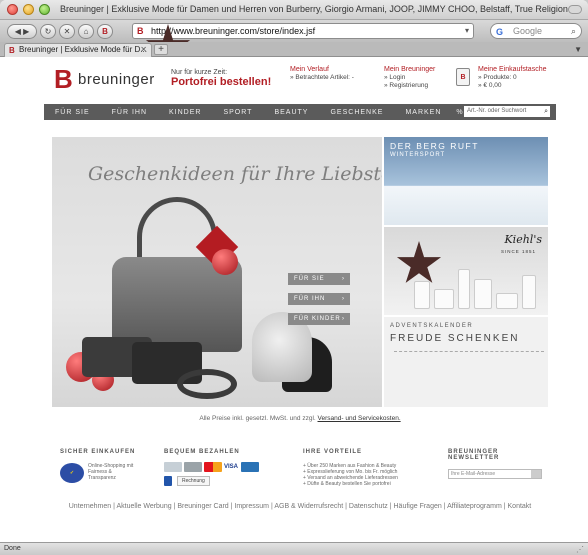 Image resolution: width=588 pixels, height=555 pixels. Describe the element at coordinates (212, 481) in the screenshot. I see `invoice-row: Rechnung` at that location.